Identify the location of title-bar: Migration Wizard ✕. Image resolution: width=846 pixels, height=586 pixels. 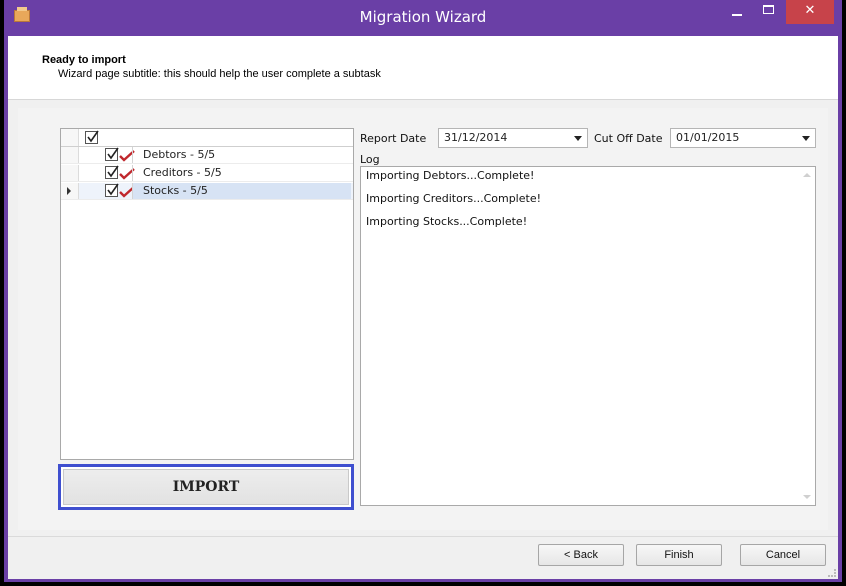
(423, 18).